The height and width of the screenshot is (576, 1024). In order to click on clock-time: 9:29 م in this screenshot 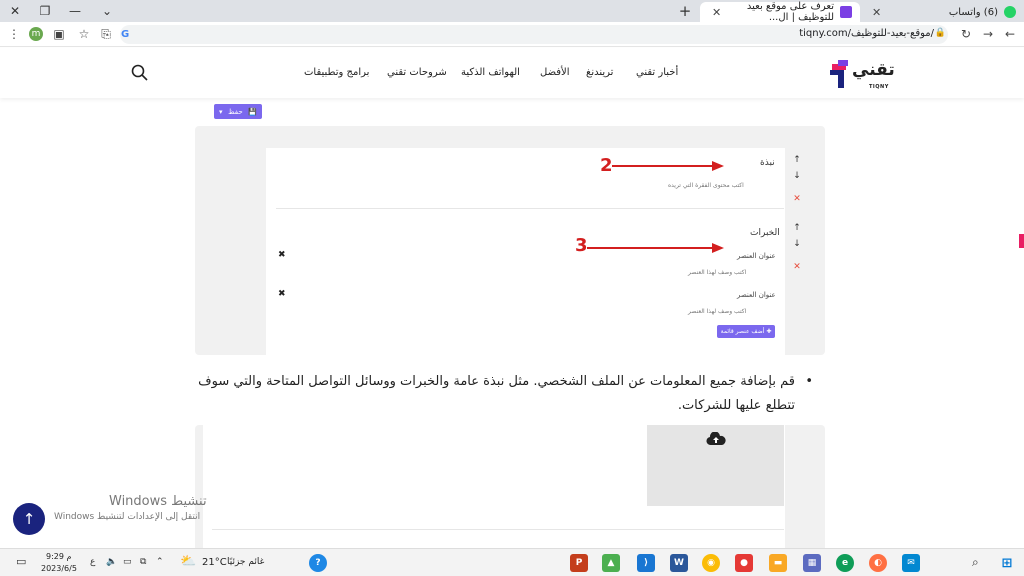, I will do `click(58, 556)`.